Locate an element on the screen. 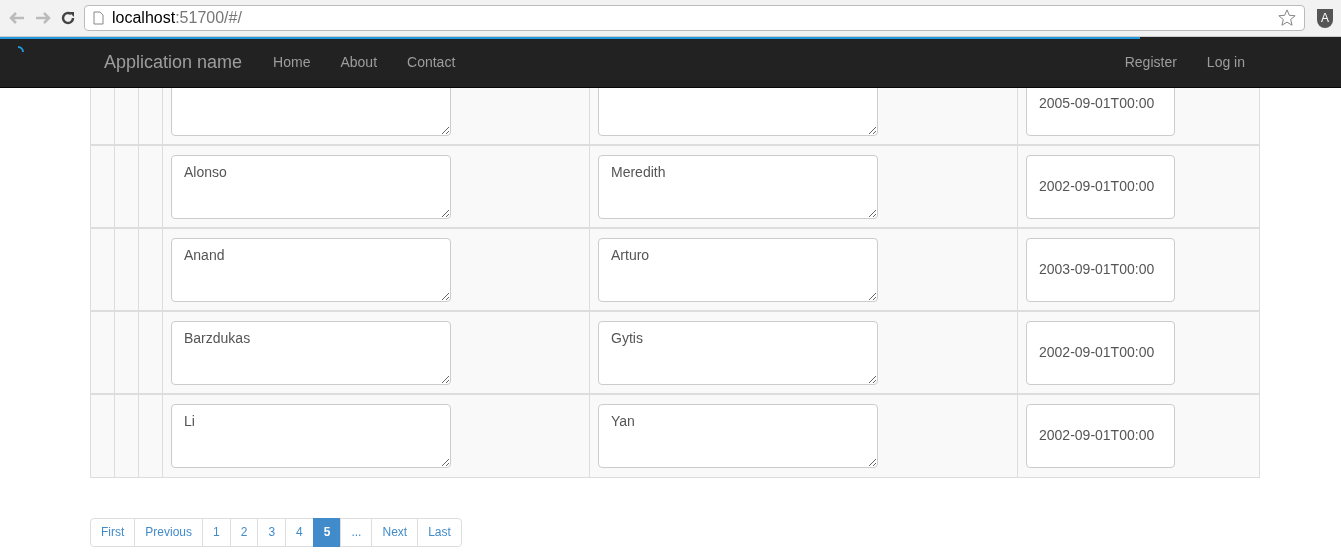 This screenshot has height=559, width=1341. date-field: 2003-09-01T00:00 is located at coordinates (1100, 269).